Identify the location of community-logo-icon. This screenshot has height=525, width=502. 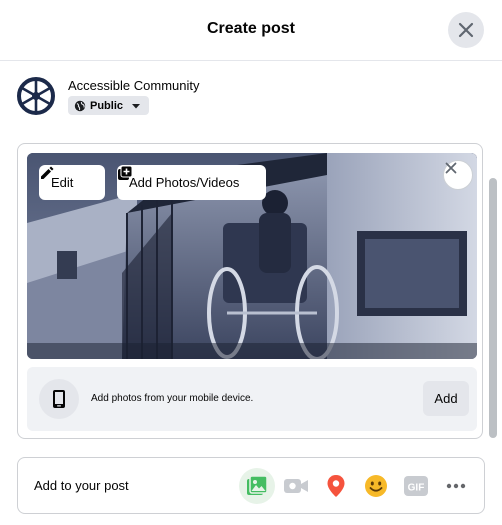
(36, 96).